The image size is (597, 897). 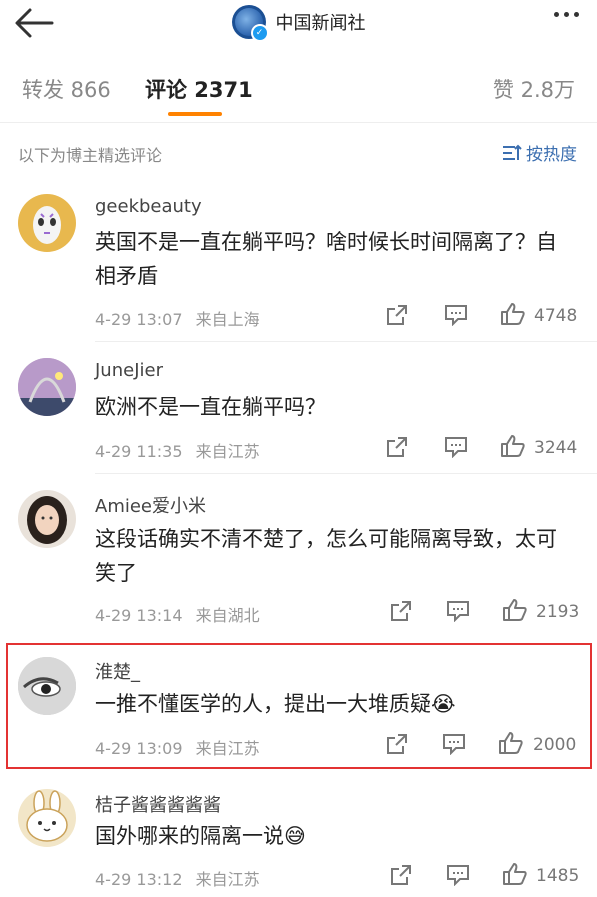 What do you see at coordinates (326, 556) in the screenshot?
I see `comment-text: 这段话确实不清不楚了，怎么可能隔离导致，太可笑了` at bounding box center [326, 556].